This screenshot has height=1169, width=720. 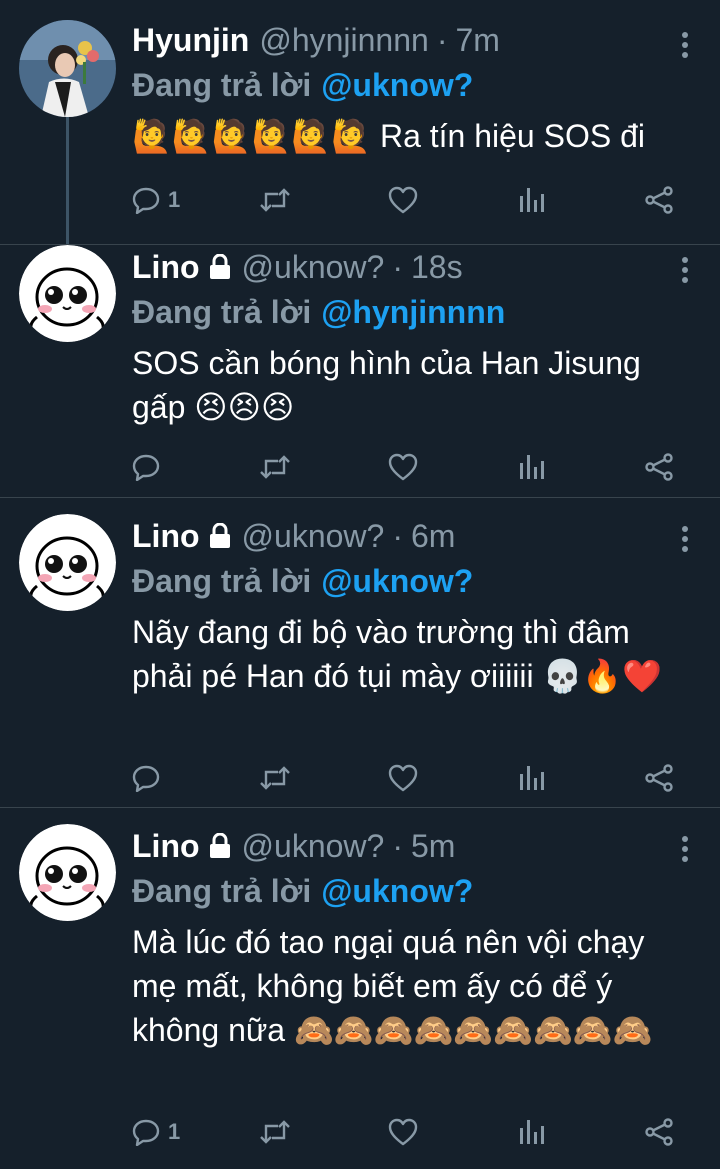 I want to click on tweet-header: Lino @uknow? · 18s, so click(x=401, y=267).